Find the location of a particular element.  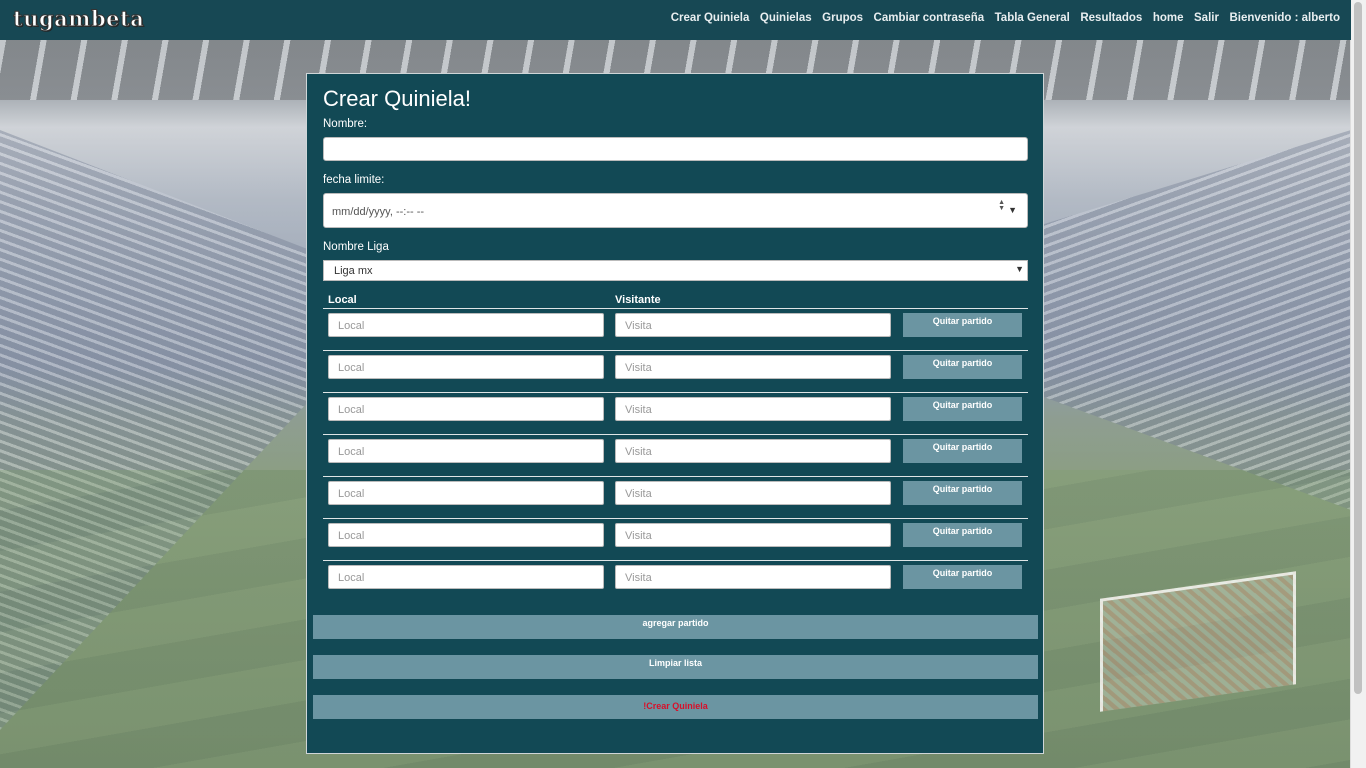

crear-quiniela-button: !Crear Quiniela is located at coordinates (675, 707).